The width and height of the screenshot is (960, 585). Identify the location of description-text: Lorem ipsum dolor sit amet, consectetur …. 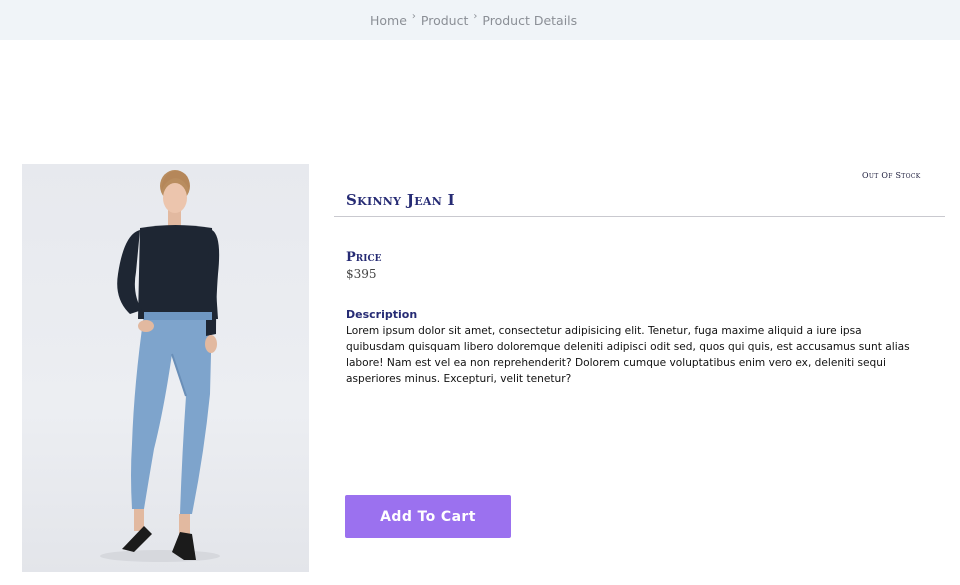
(628, 355).